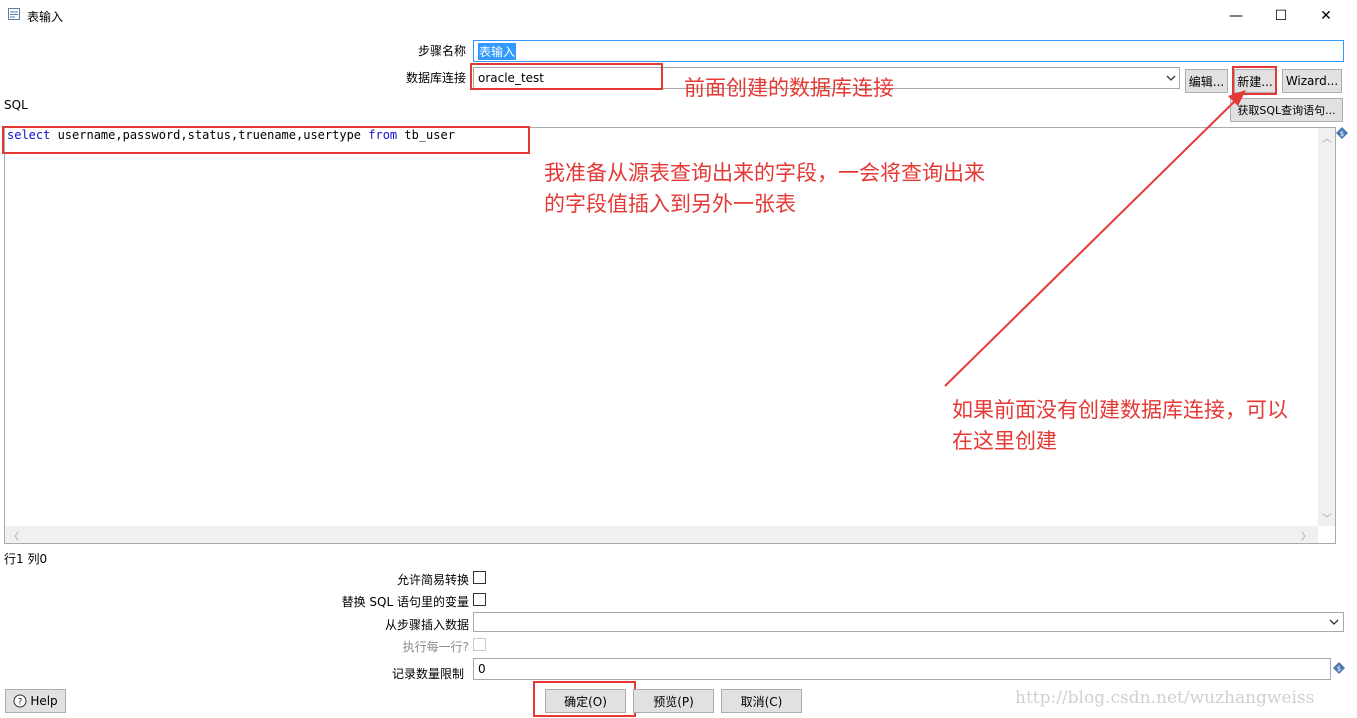 This screenshot has width=1357, height=718. What do you see at coordinates (1254, 80) in the screenshot?
I see `new-button-highlight` at bounding box center [1254, 80].